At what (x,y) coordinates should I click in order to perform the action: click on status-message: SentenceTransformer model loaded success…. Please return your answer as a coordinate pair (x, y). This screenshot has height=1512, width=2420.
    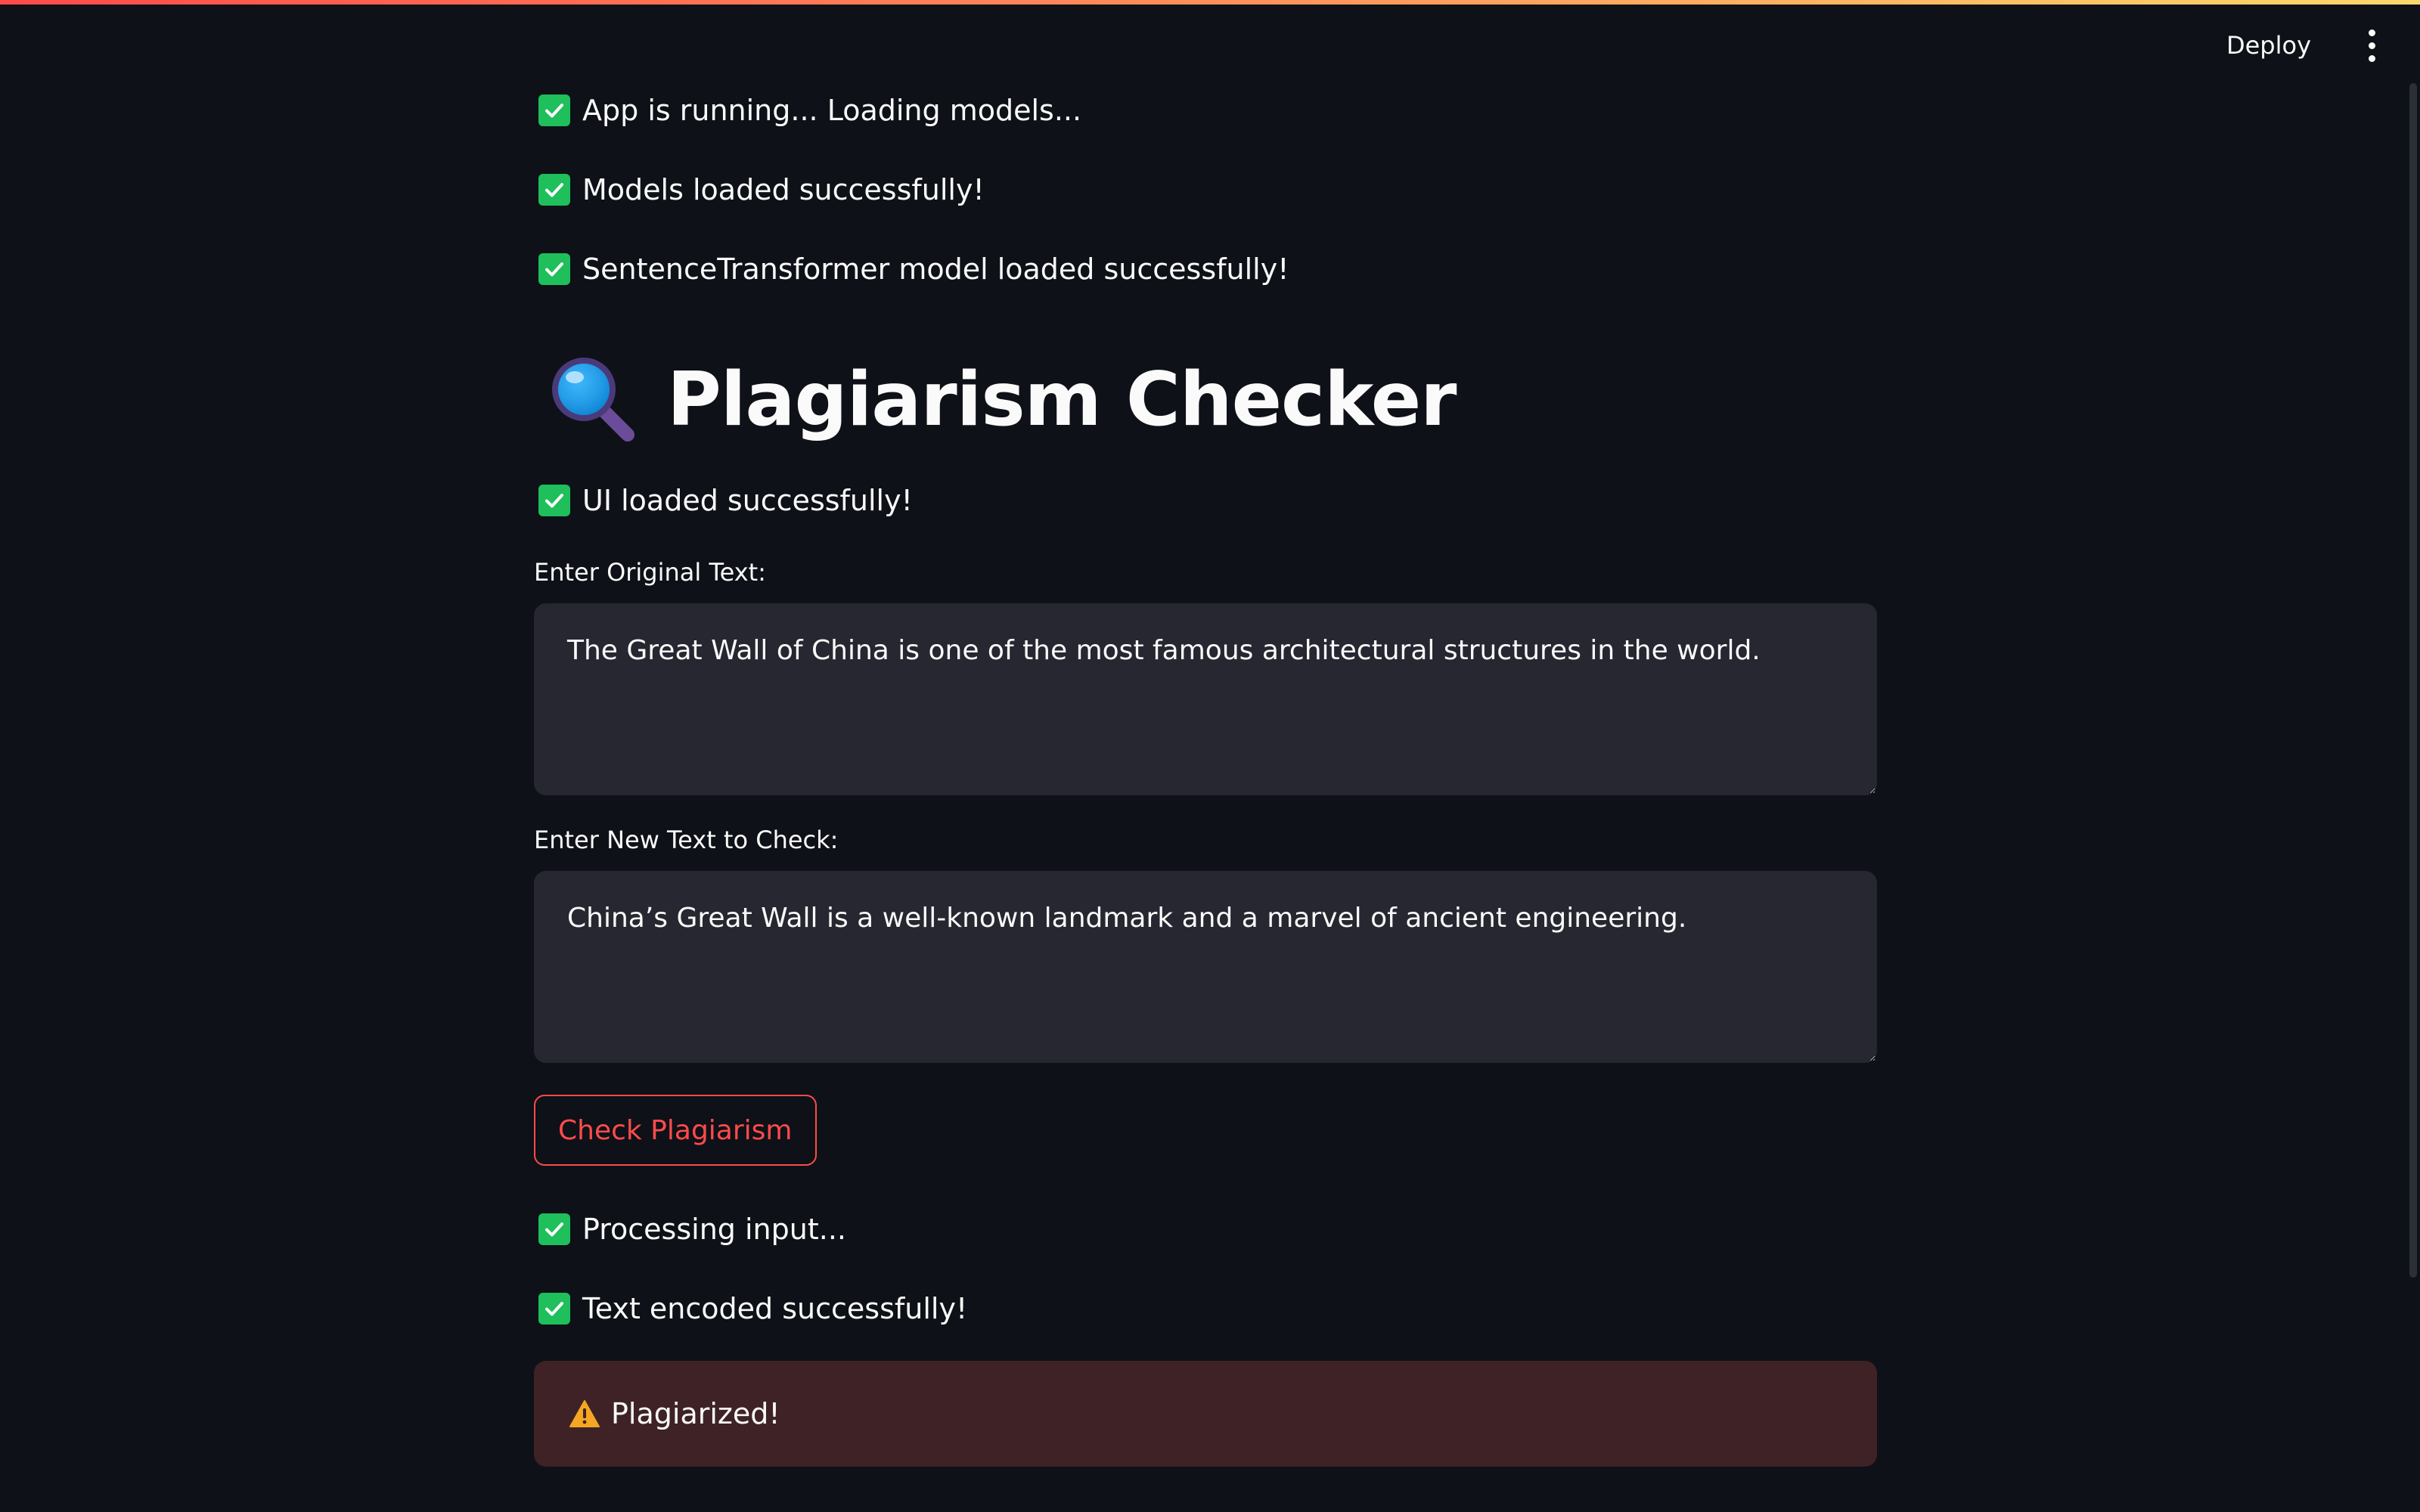
    Looking at the image, I should click on (1205, 269).